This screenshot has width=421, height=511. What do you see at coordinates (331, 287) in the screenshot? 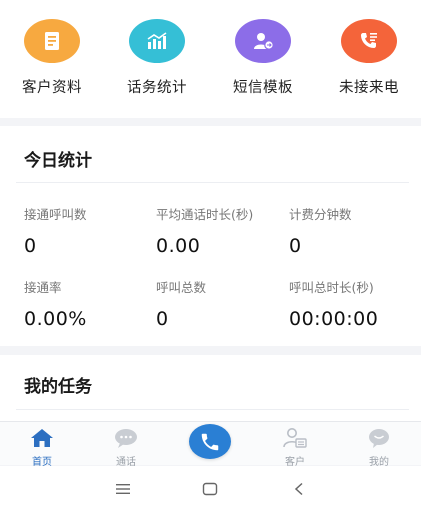
I see `stat-label: 呼叫总时长(秒)` at bounding box center [331, 287].